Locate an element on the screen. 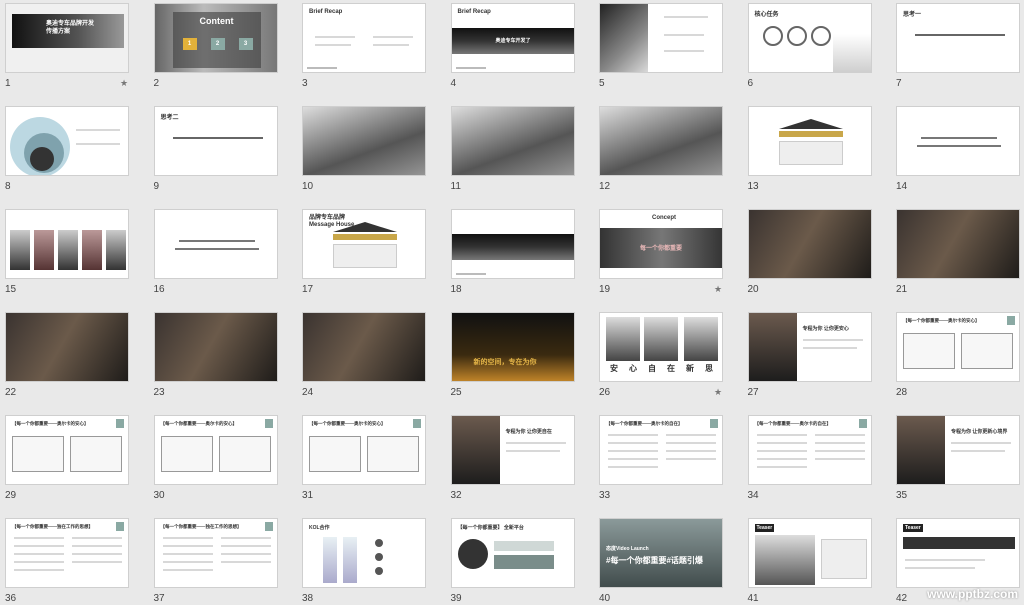 The width and height of the screenshot is (1024, 605). slide-thumbnail-21: 21 is located at coordinates (956, 261).